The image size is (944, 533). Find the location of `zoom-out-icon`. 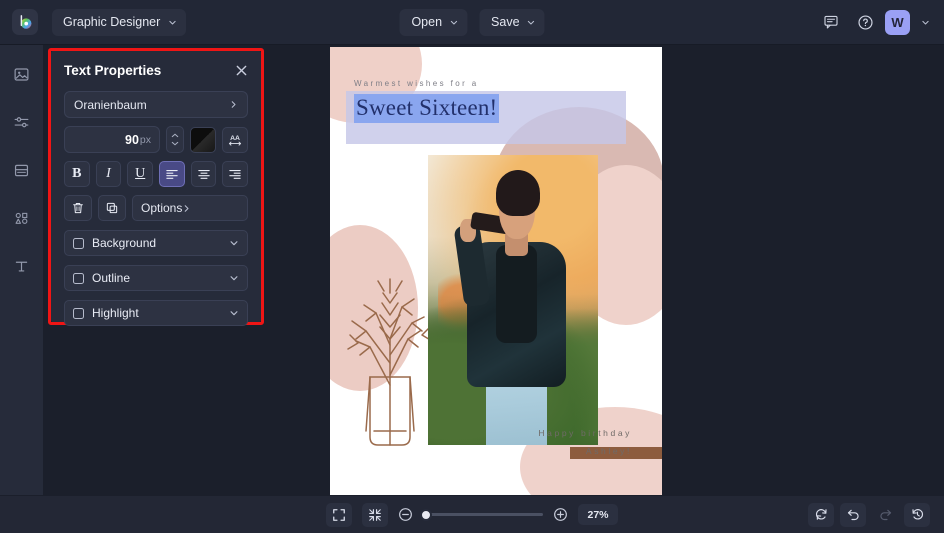

zoom-out-icon is located at coordinates (405, 514).